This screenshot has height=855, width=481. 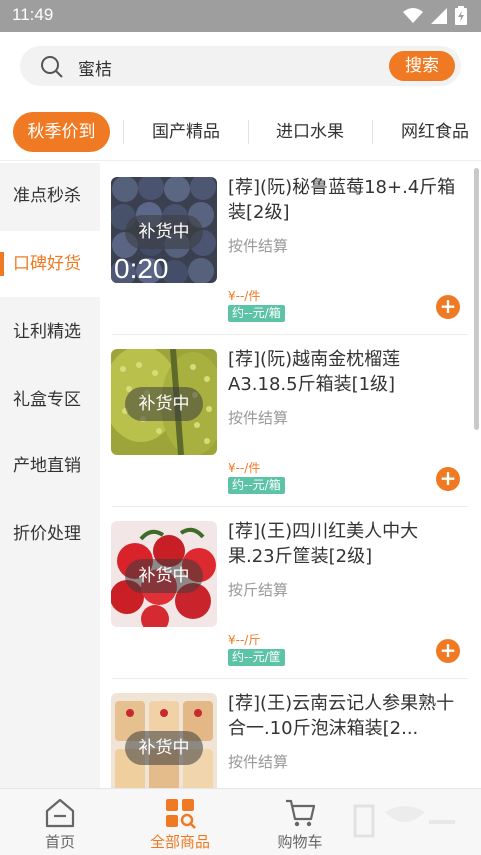 I want to click on nav-label-home: 首页, so click(x=59, y=842).